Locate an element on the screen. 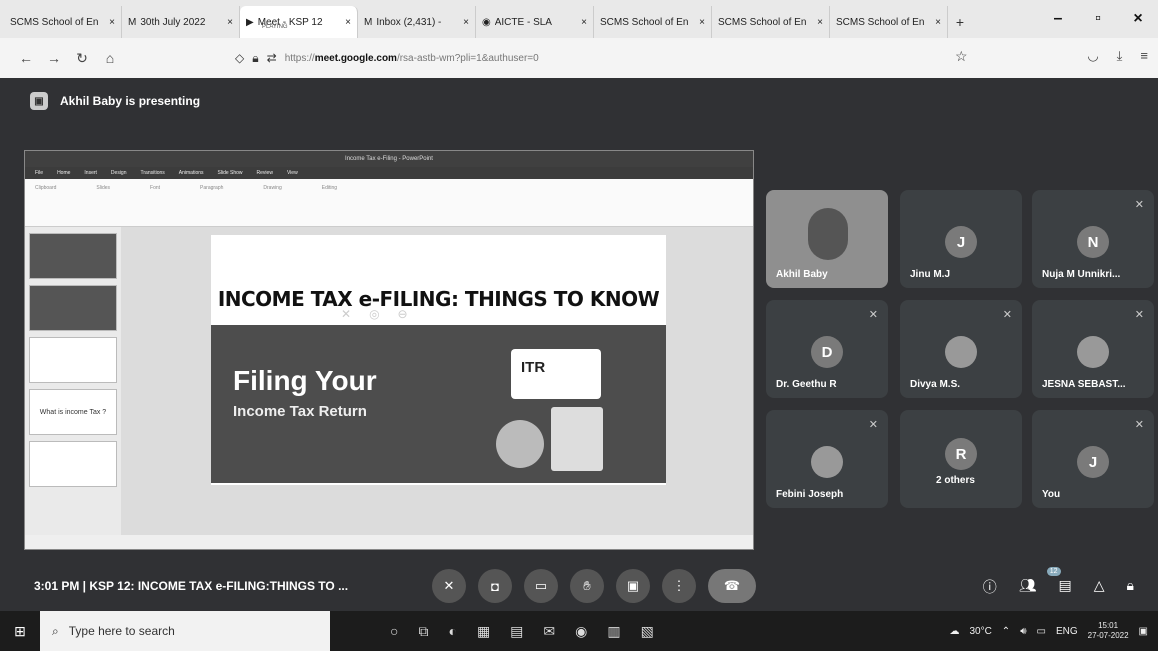 The width and height of the screenshot is (1158, 651). system-tray: ☁ 30°C ⌃ 🔊︎ ▭ ENG 15:01 27-07-2022 ▣ is located at coordinates (1048, 631).